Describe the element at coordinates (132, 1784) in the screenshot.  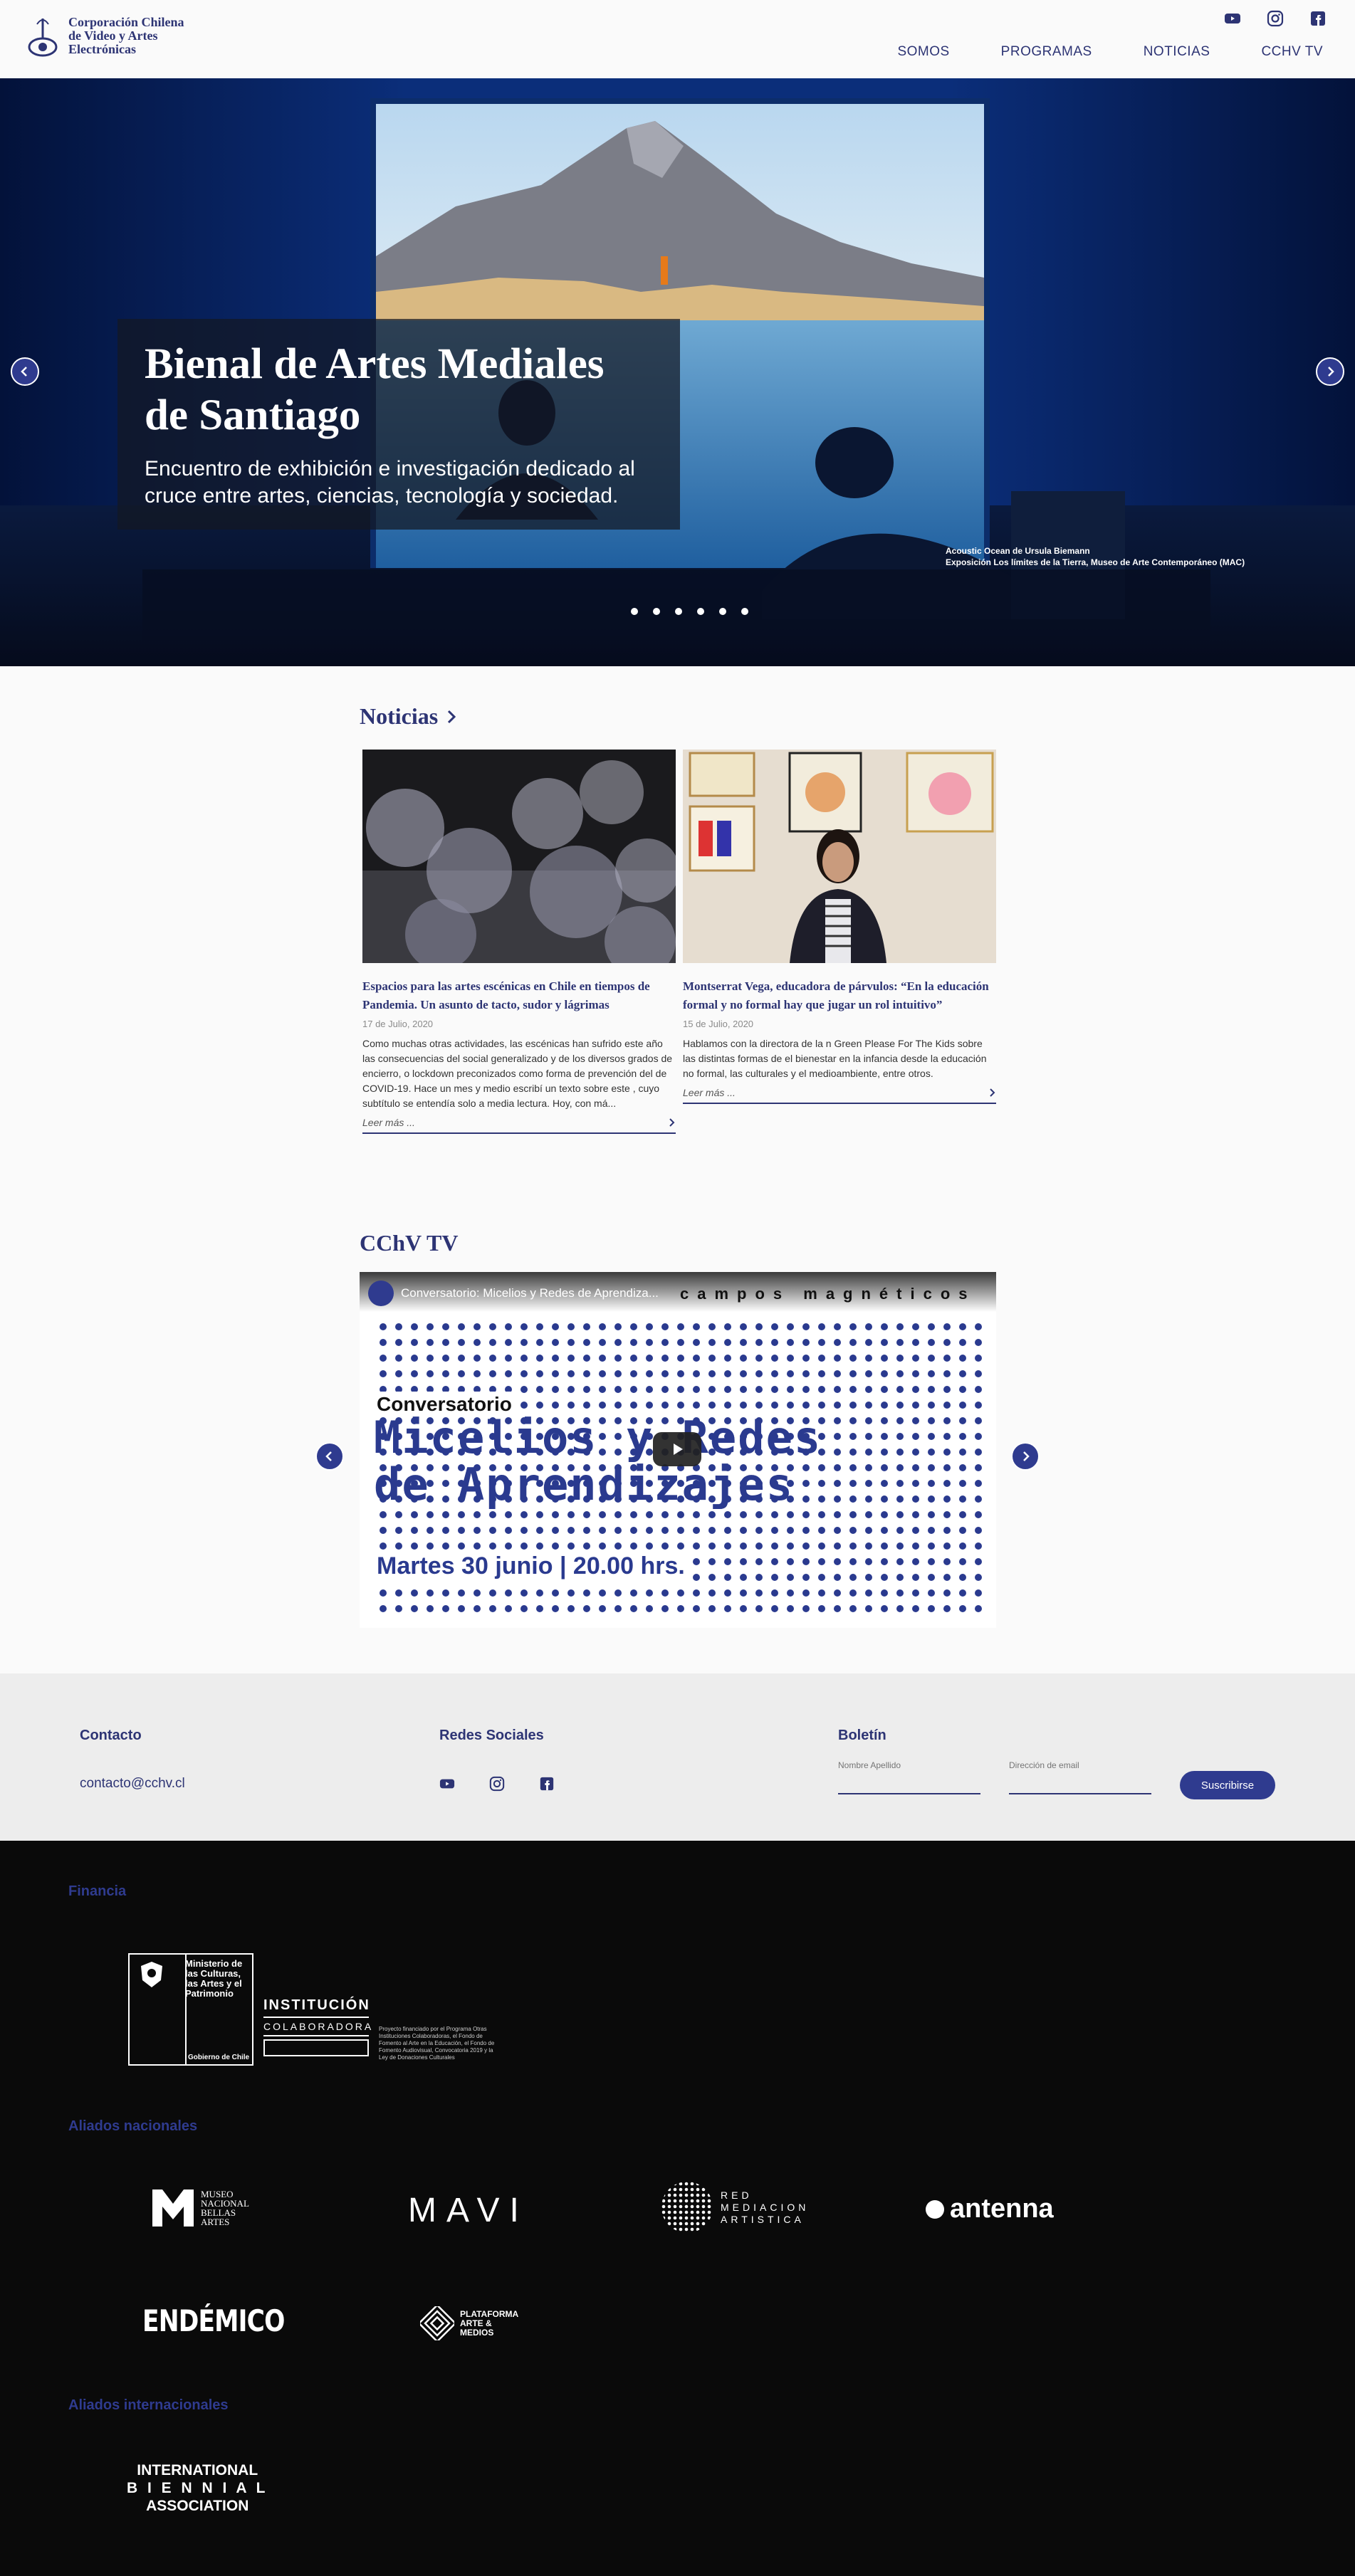
I see `contact-email: contacto@cchv.cl` at that location.